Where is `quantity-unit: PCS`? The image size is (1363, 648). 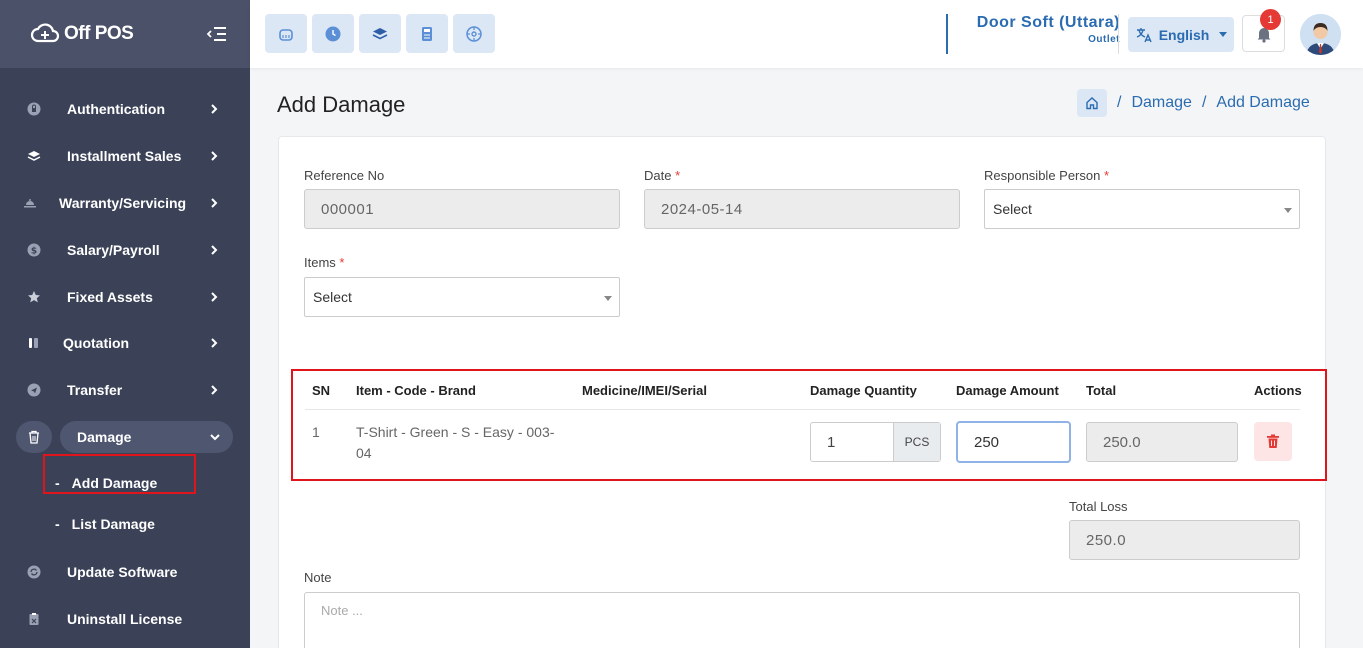 quantity-unit: PCS is located at coordinates (916, 442).